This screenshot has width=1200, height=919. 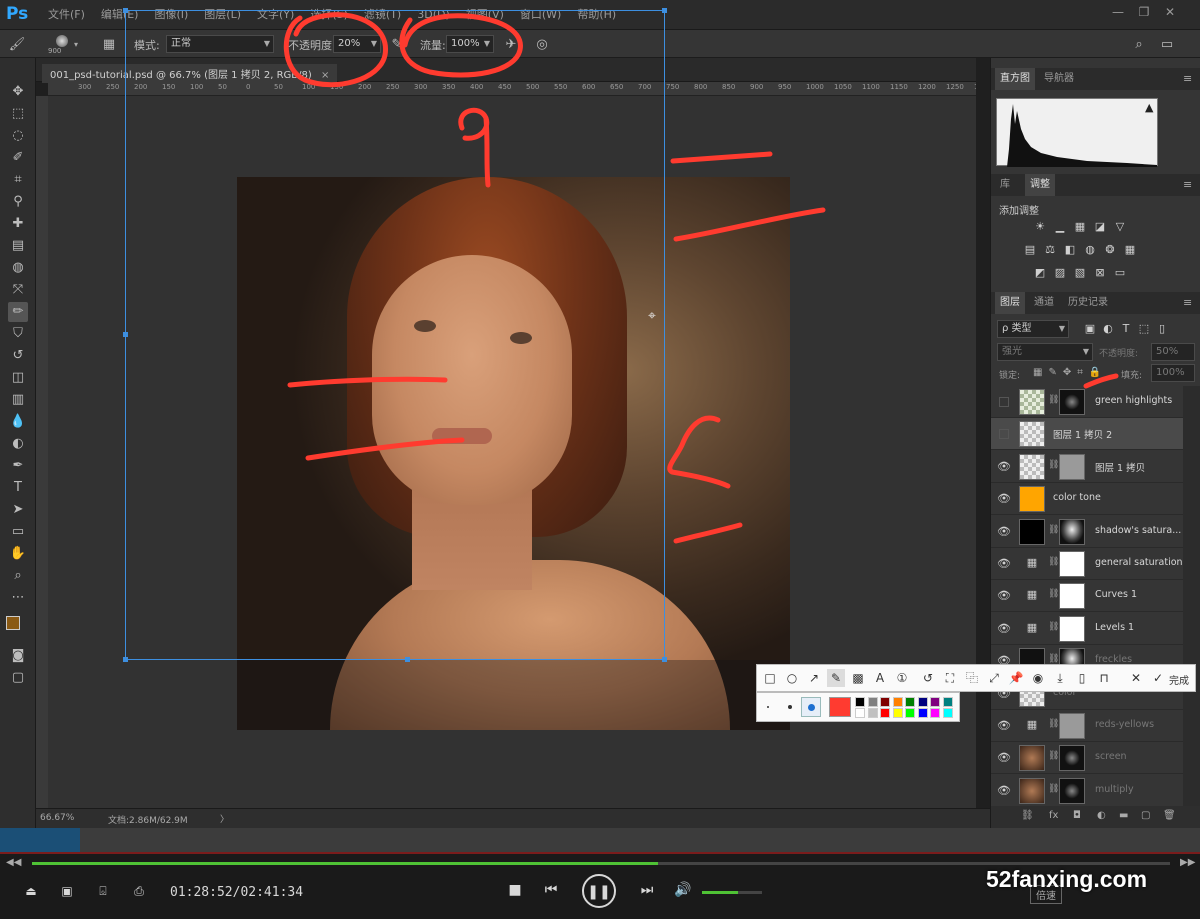 What do you see at coordinates (770, 678) in the screenshot?
I see `rectangle-icon: □` at bounding box center [770, 678].